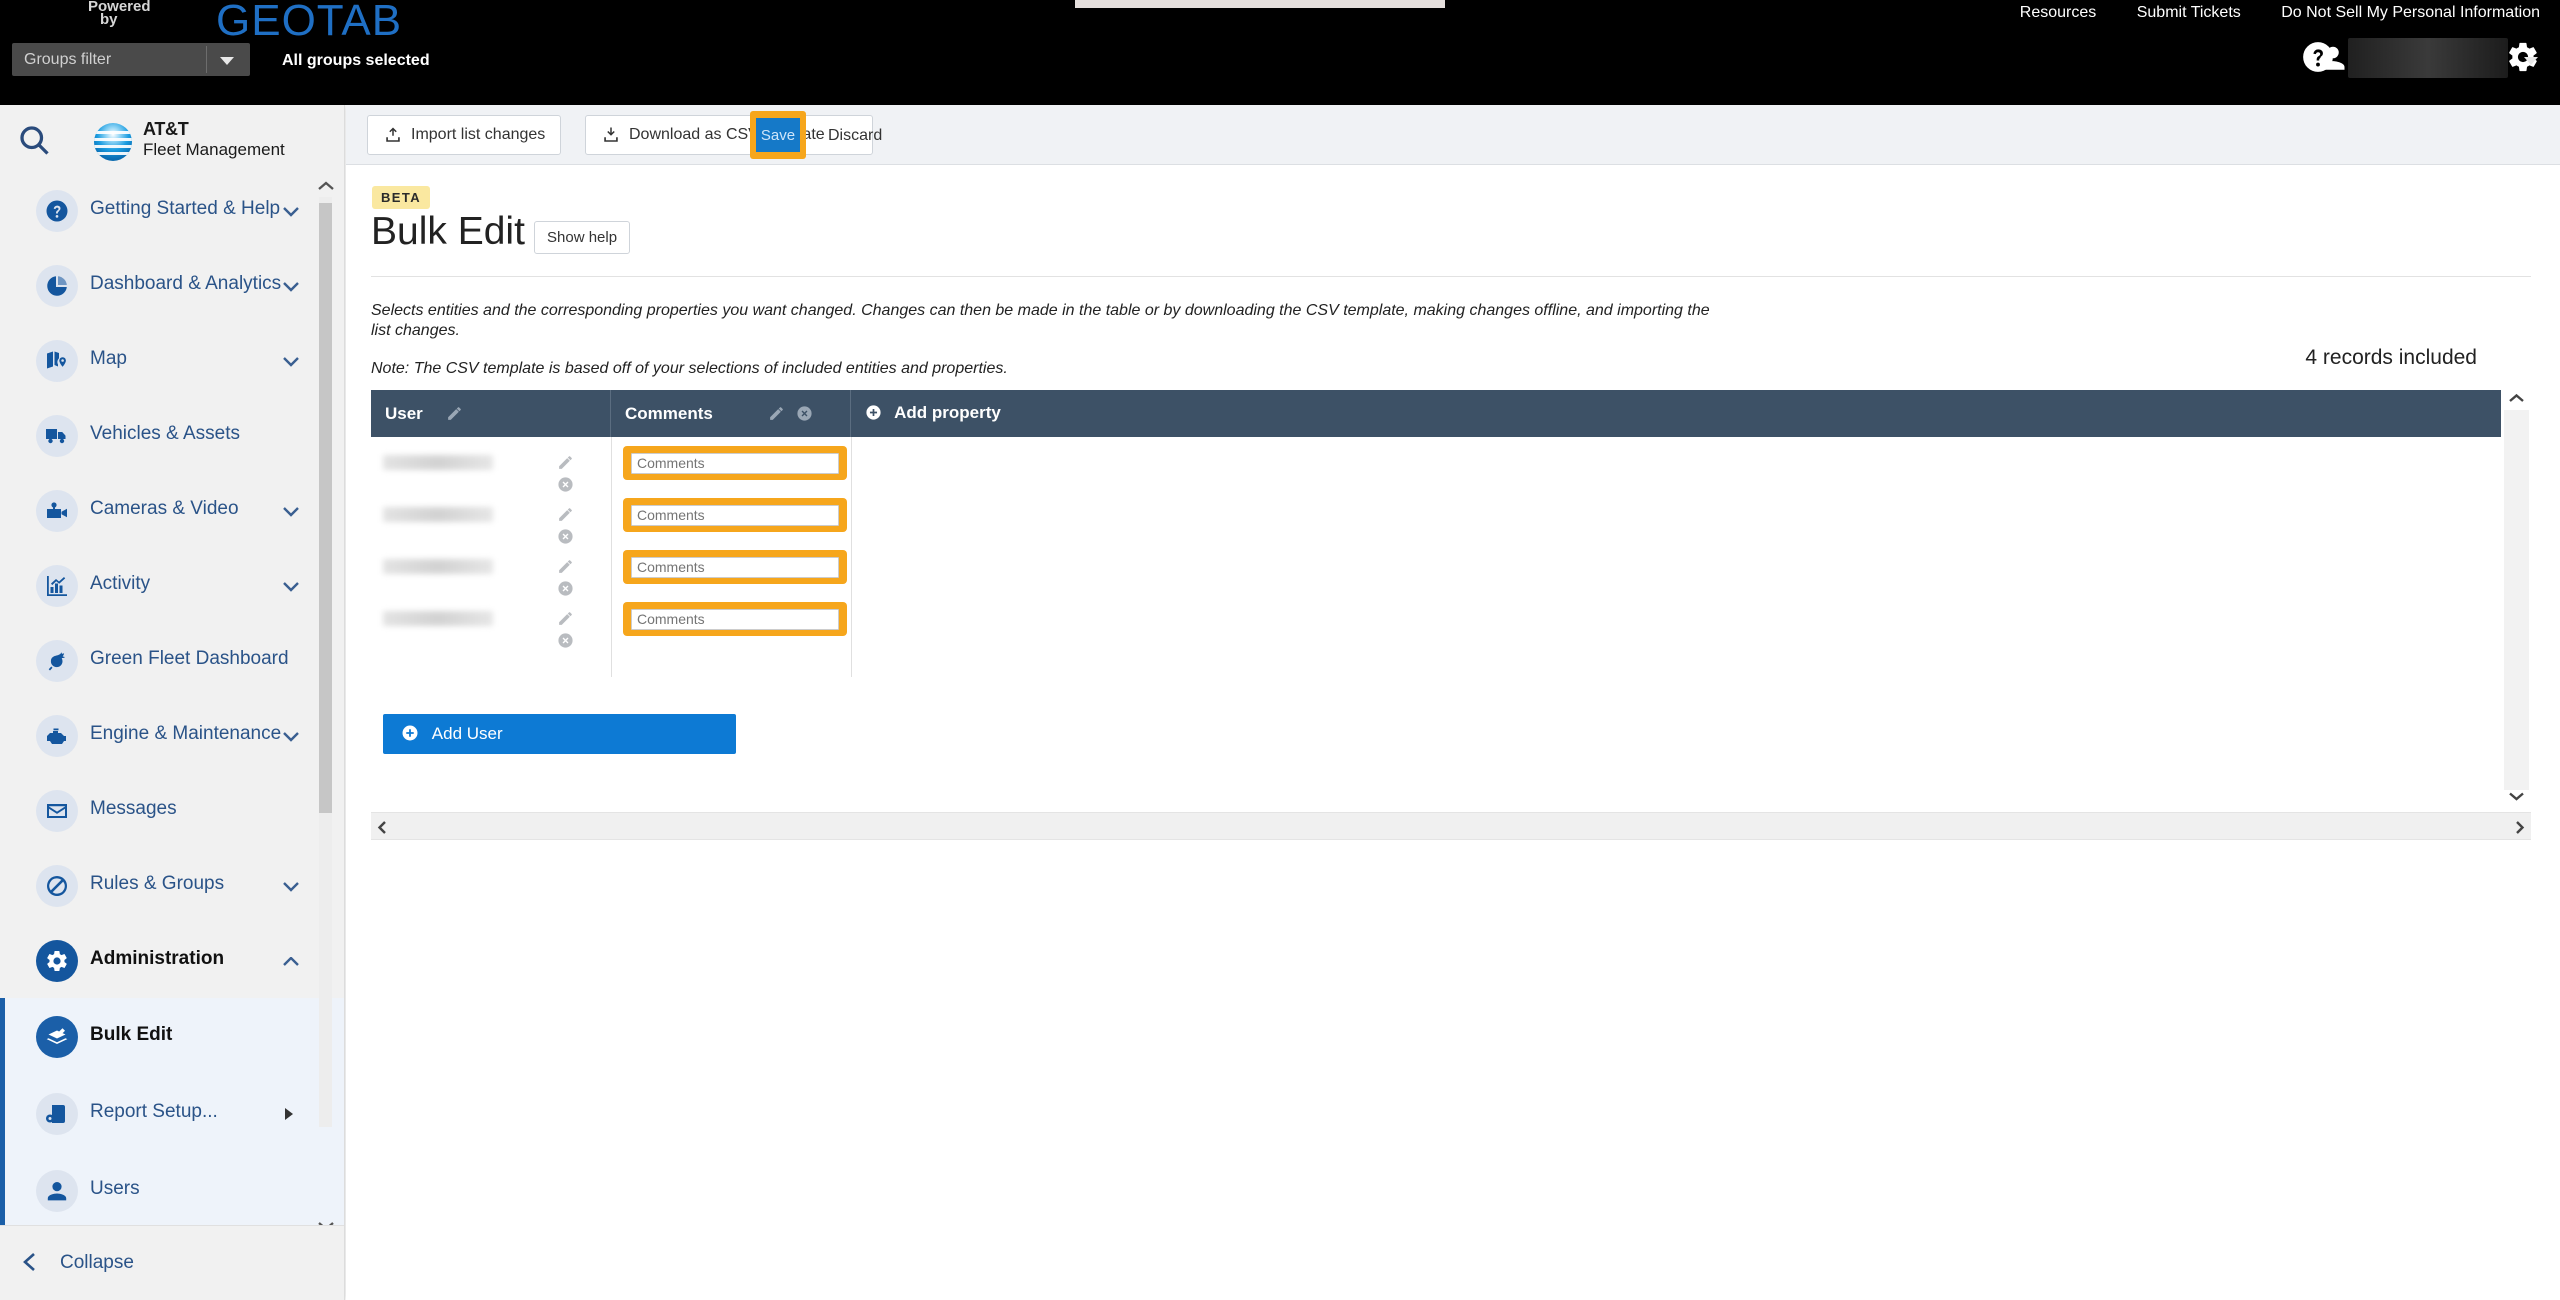  I want to click on sidebar-item-activity: Activity, so click(172, 585).